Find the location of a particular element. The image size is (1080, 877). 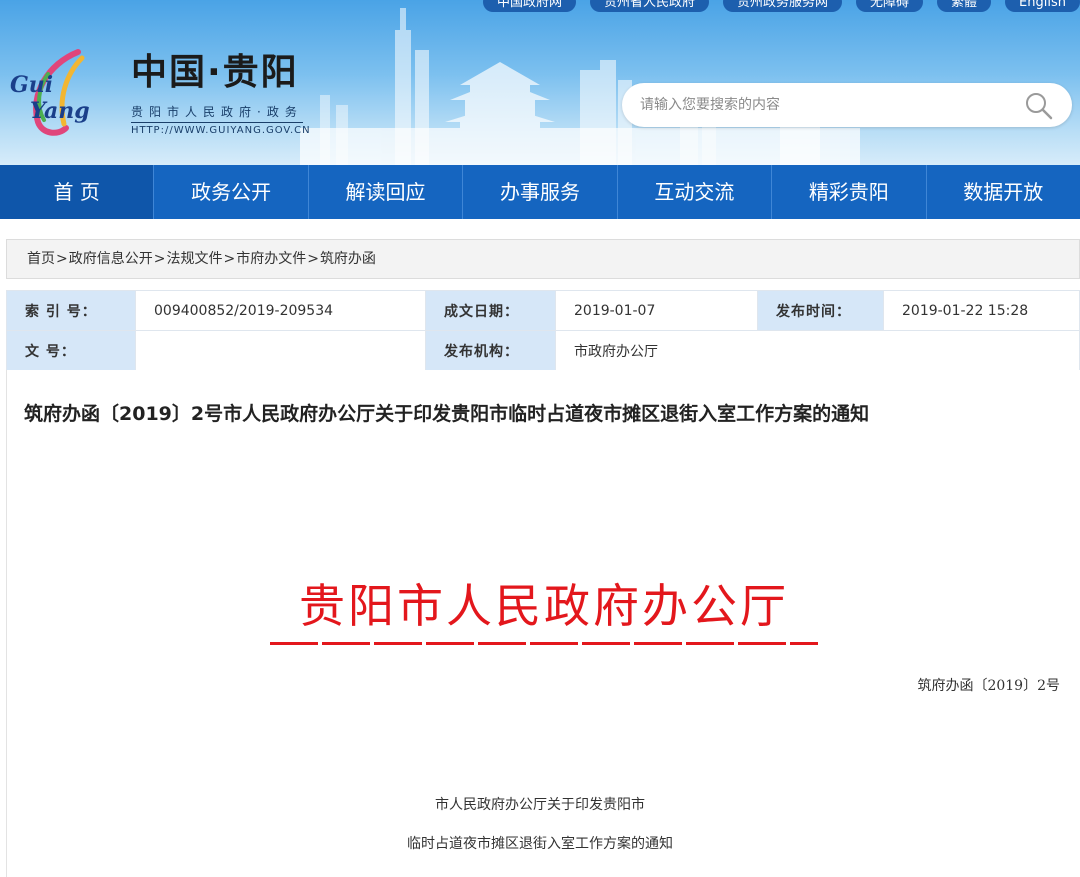

top-link-guizhou-service: 贵州政务服务网 is located at coordinates (783, 6).